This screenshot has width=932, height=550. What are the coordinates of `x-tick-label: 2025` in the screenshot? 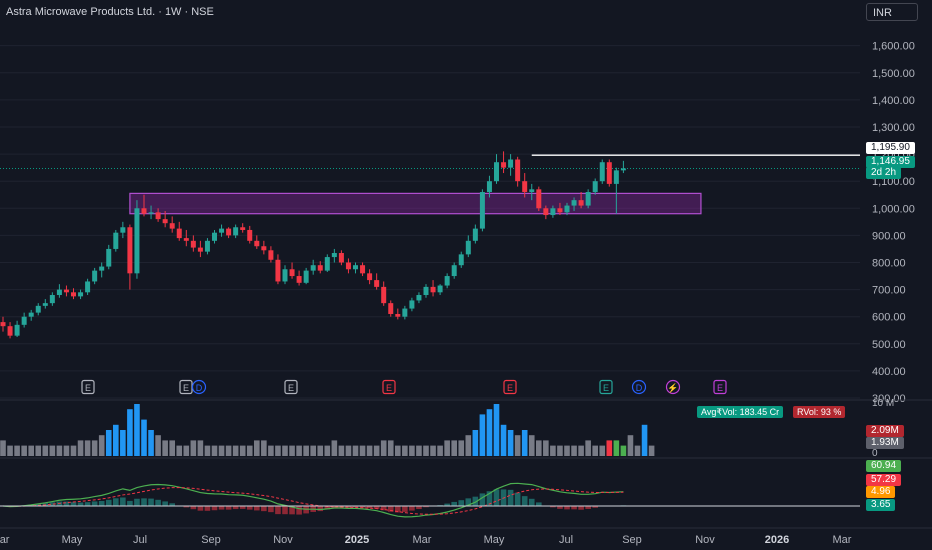 It's located at (357, 540).